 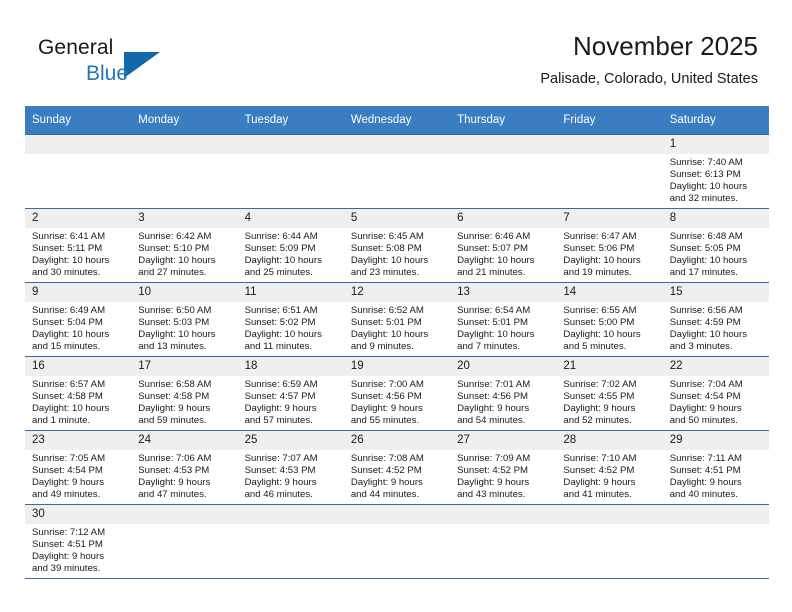 I want to click on day-number: 19, so click(x=397, y=366).